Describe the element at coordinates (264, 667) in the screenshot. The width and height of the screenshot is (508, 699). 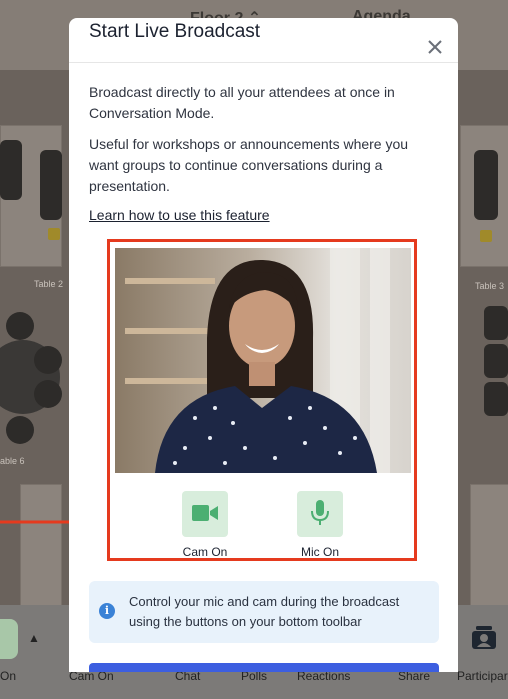
I see `start-broadcast-button` at that location.